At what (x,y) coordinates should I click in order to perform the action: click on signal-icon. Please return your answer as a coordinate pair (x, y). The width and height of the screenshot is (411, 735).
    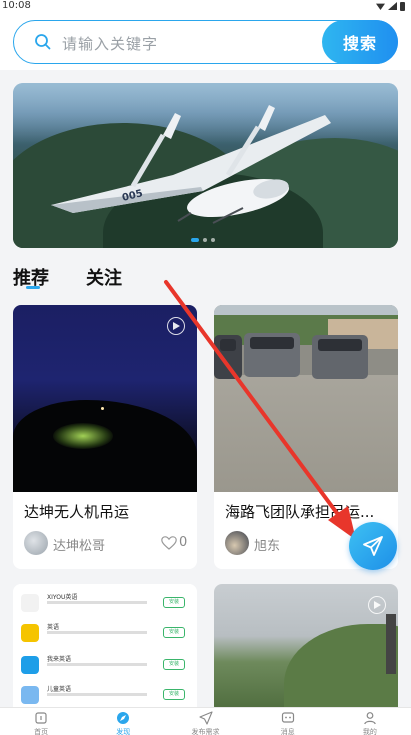
    Looking at the image, I should click on (392, 6).